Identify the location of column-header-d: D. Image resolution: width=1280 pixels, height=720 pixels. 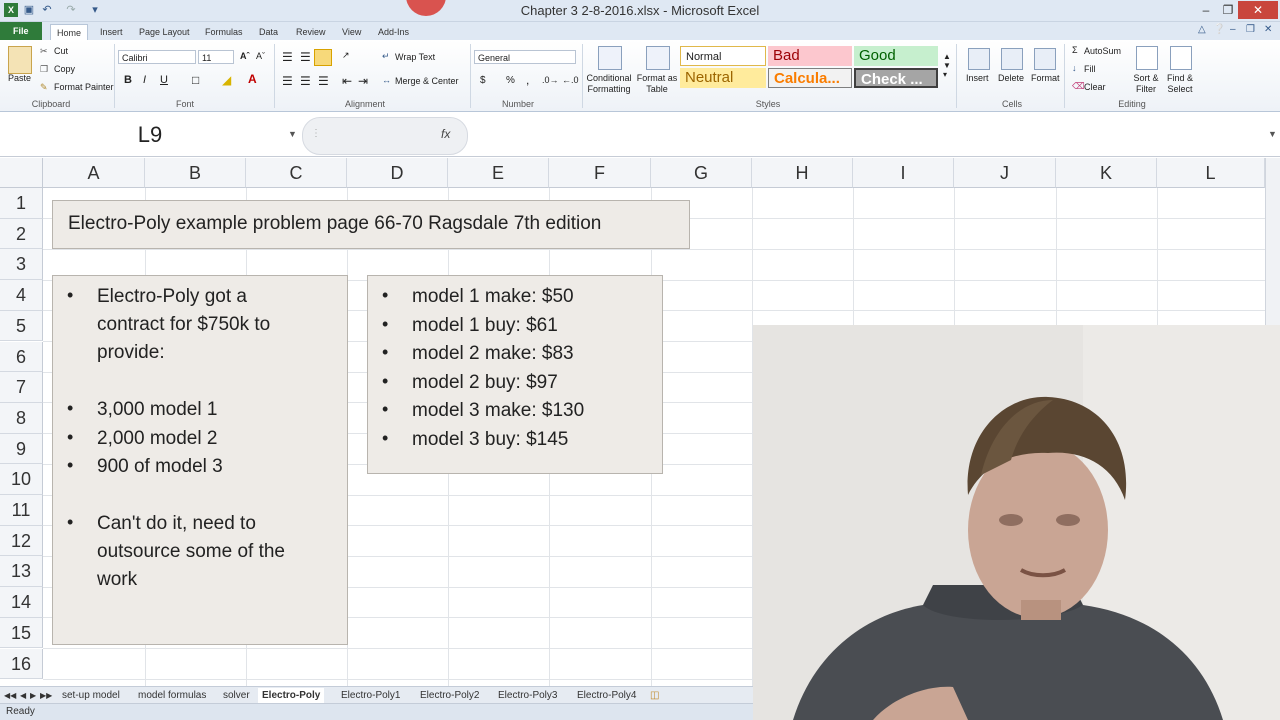
(397, 173).